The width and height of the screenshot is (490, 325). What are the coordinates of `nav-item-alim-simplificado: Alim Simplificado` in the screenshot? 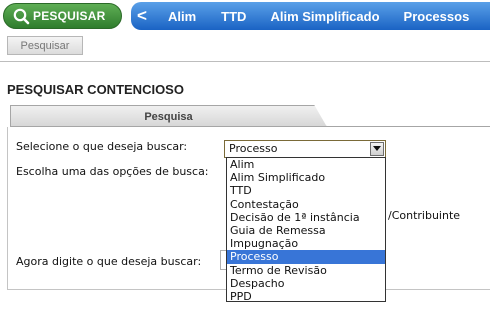 It's located at (324, 16).